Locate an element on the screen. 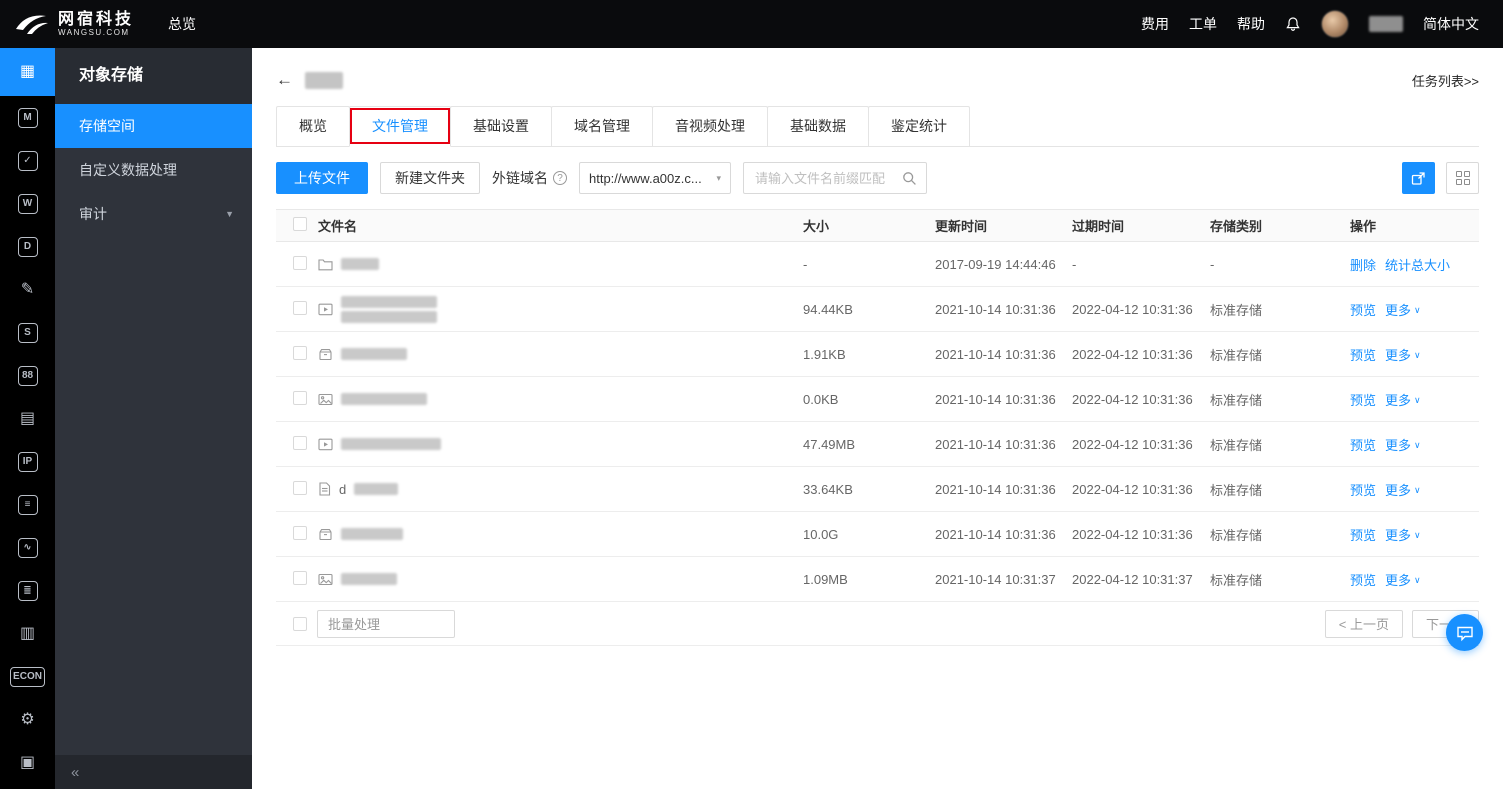 The width and height of the screenshot is (1503, 789). rail-item-meter: 88 is located at coordinates (27, 375).